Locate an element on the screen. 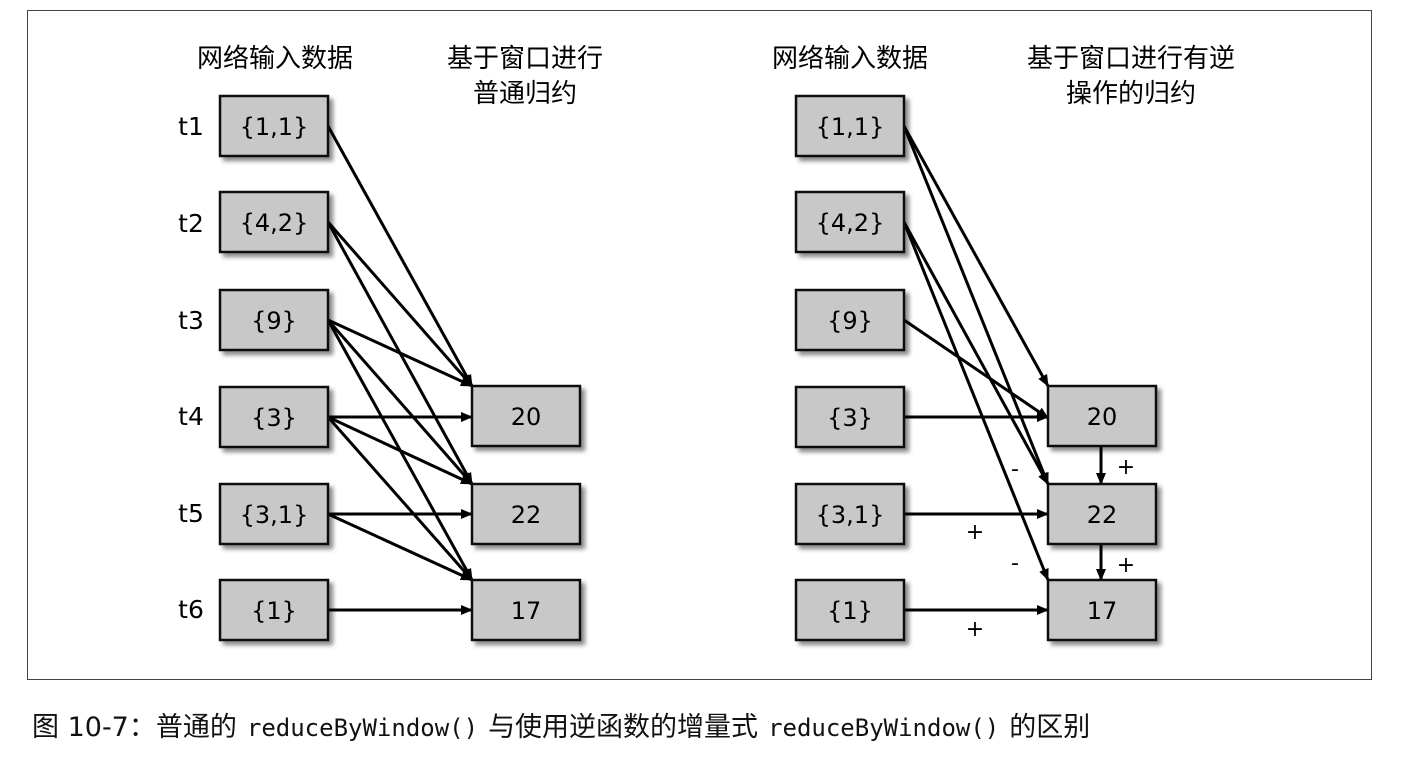 This screenshot has width=1405, height=758. left-output-value-17: 17 is located at coordinates (526, 611).